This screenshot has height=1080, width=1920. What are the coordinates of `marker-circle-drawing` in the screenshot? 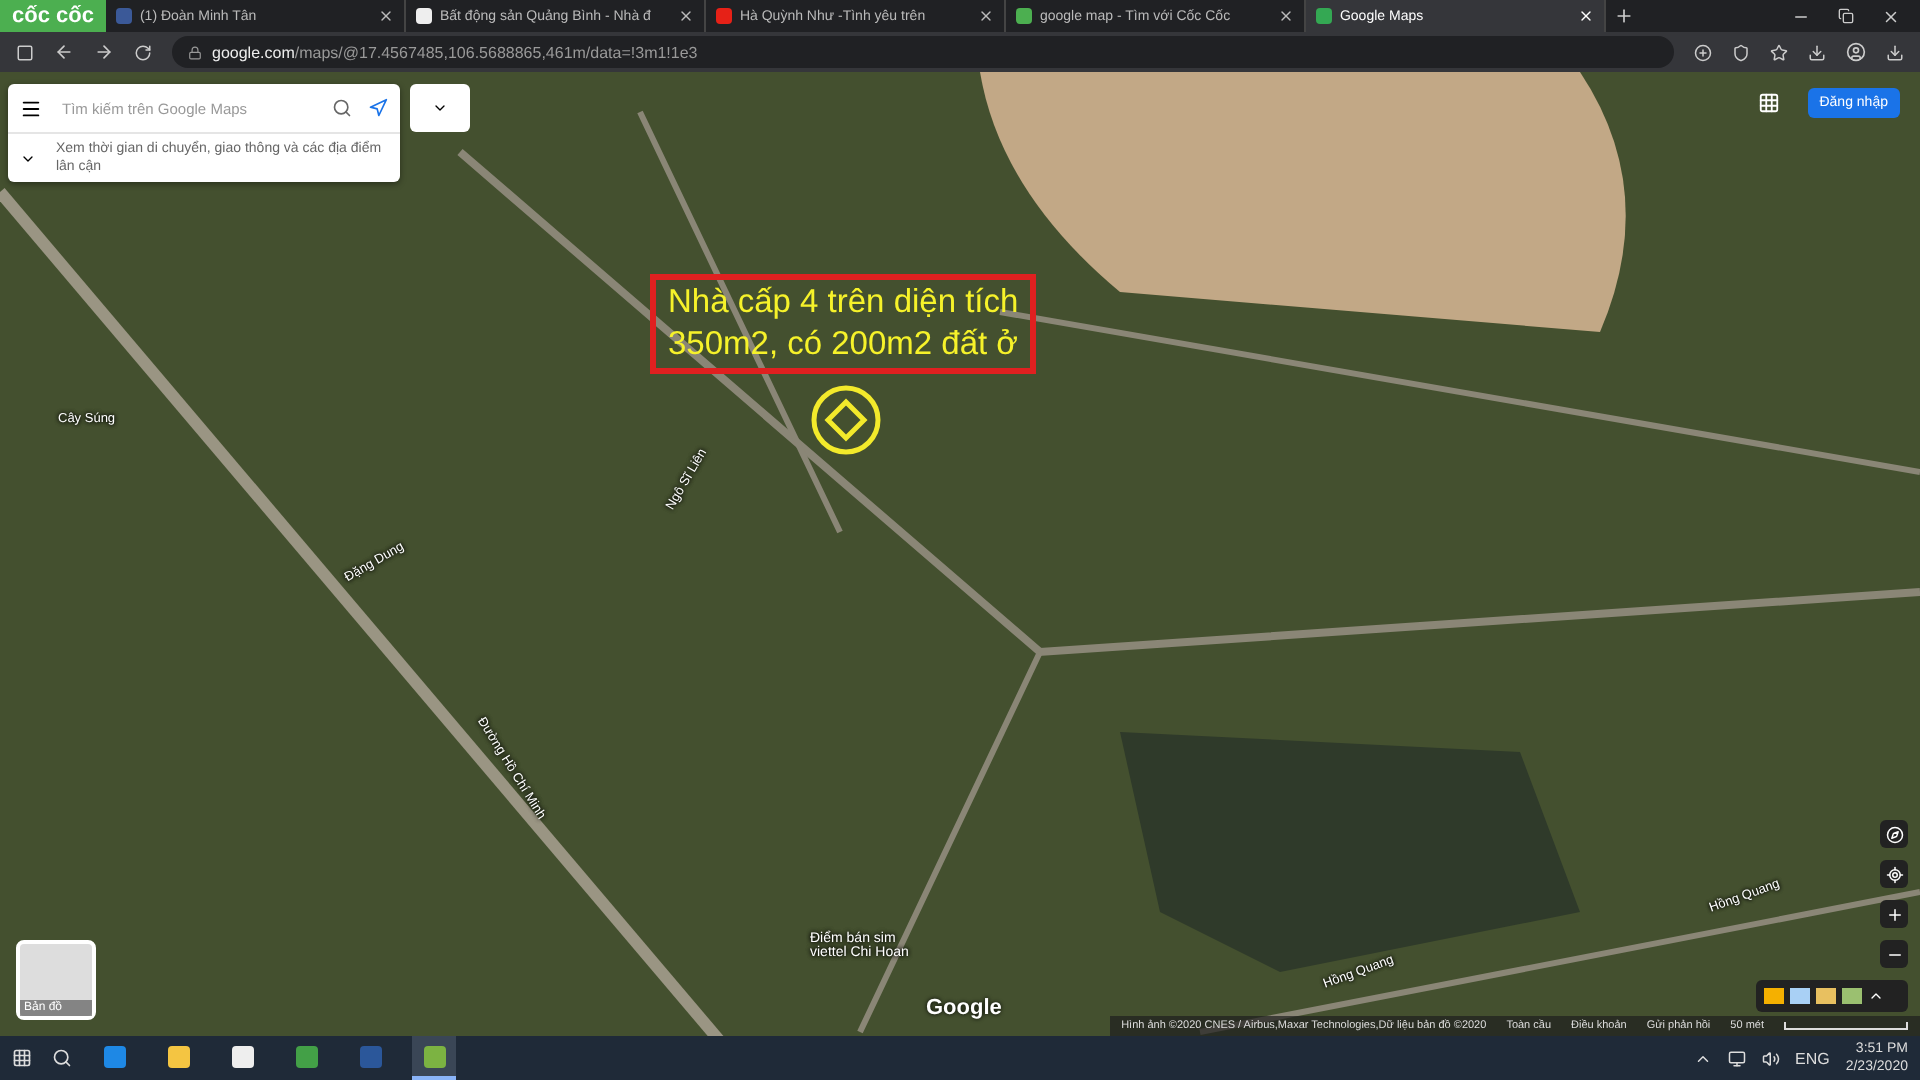 It's located at (846, 420).